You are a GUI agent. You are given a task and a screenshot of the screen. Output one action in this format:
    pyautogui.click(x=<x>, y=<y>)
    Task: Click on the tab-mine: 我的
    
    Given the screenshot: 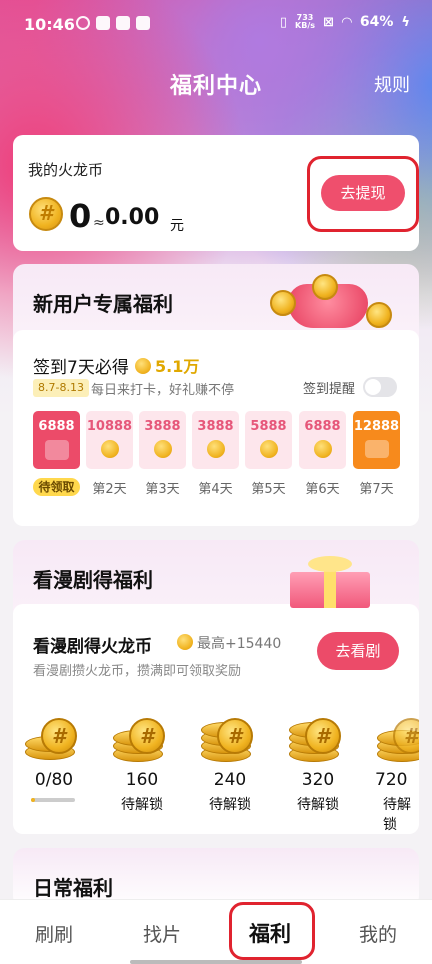 What is the action you would take?
    pyautogui.click(x=378, y=933)
    